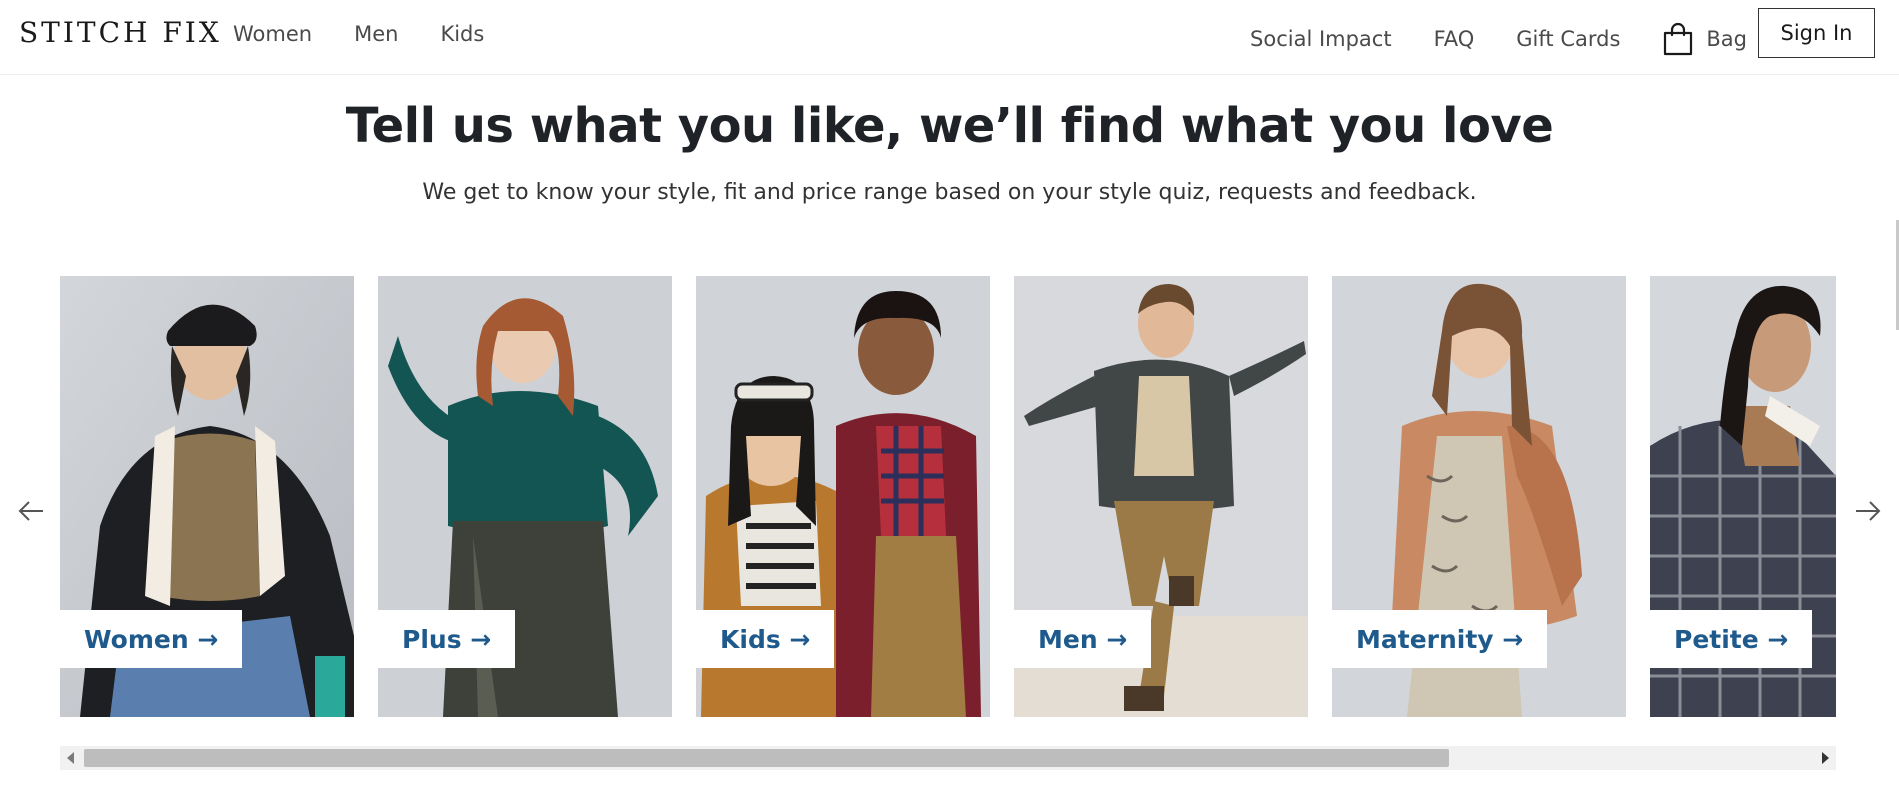 The width and height of the screenshot is (1899, 811). Describe the element at coordinates (120, 32) in the screenshot. I see `stitch-fix-logo: STITCH FIX` at that location.